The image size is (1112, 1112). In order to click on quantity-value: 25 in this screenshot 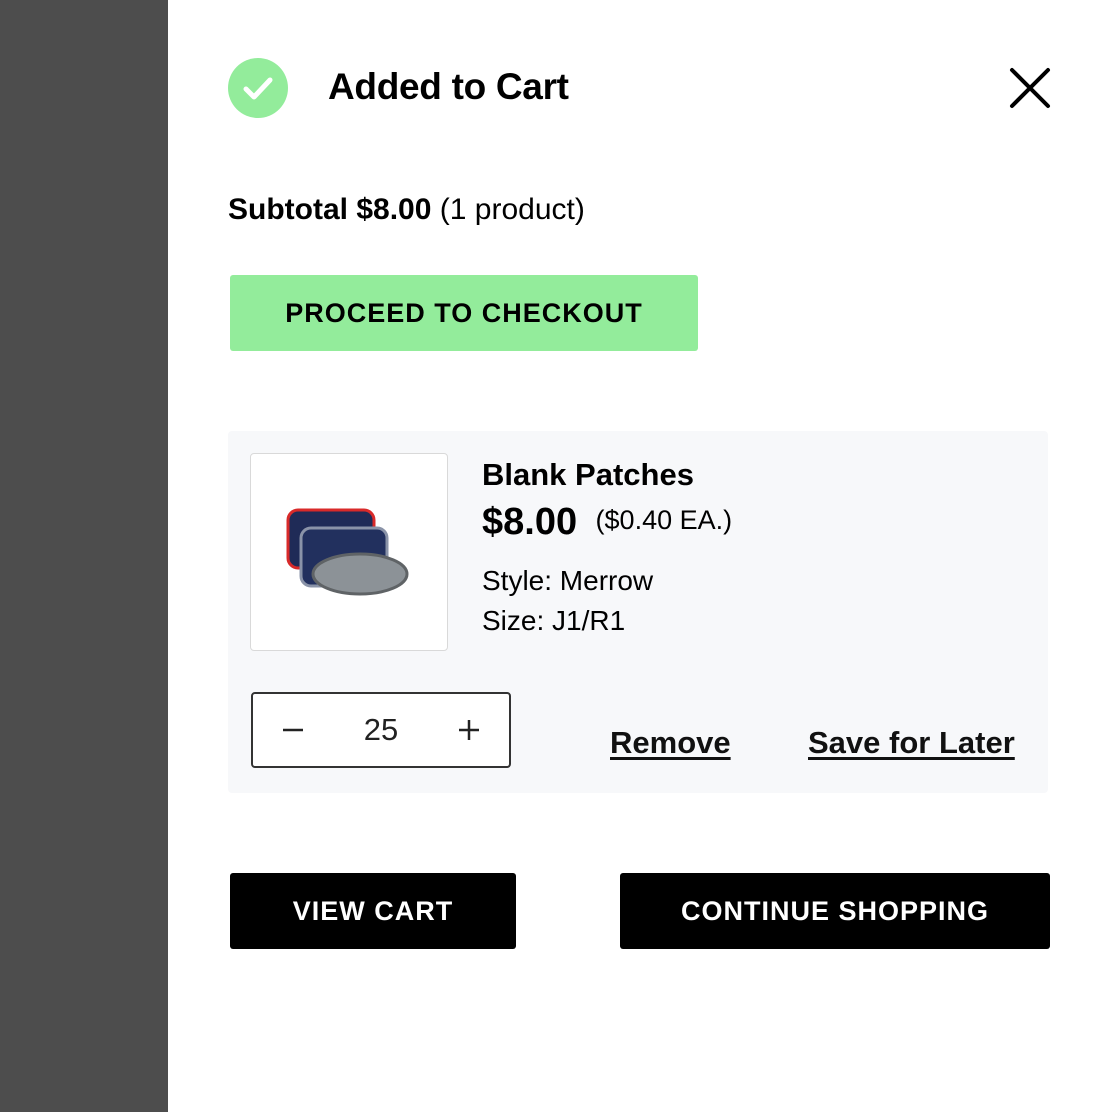, I will do `click(381, 730)`.